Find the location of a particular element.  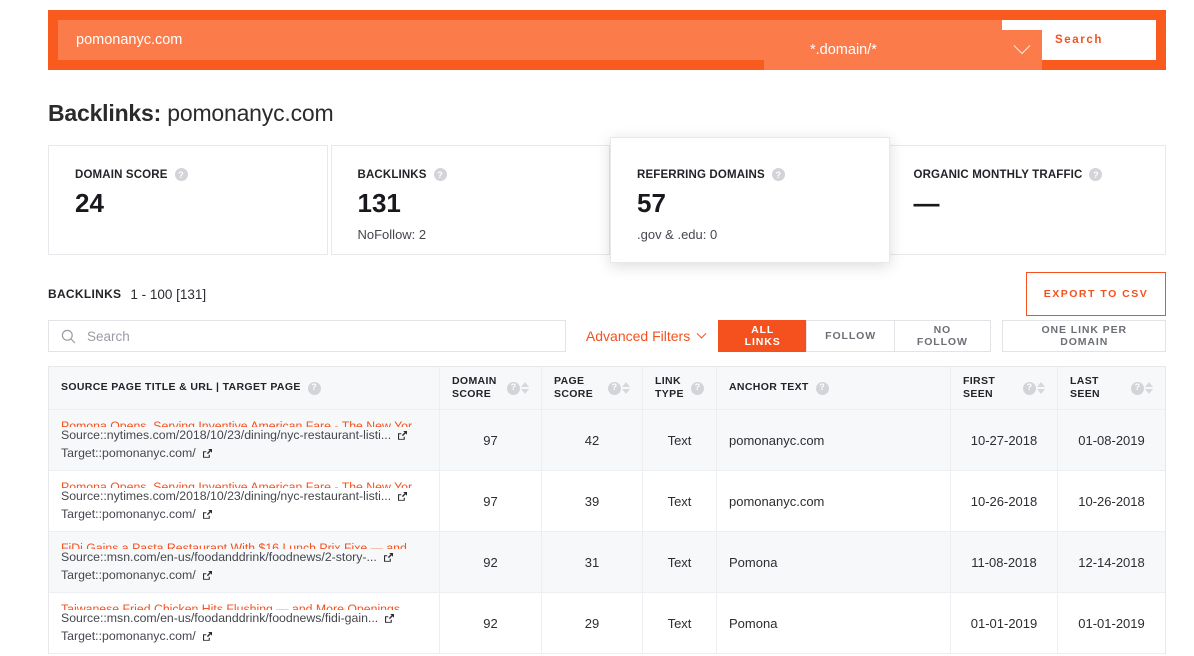

metric-label: BACKLINKS is located at coordinates (392, 174).